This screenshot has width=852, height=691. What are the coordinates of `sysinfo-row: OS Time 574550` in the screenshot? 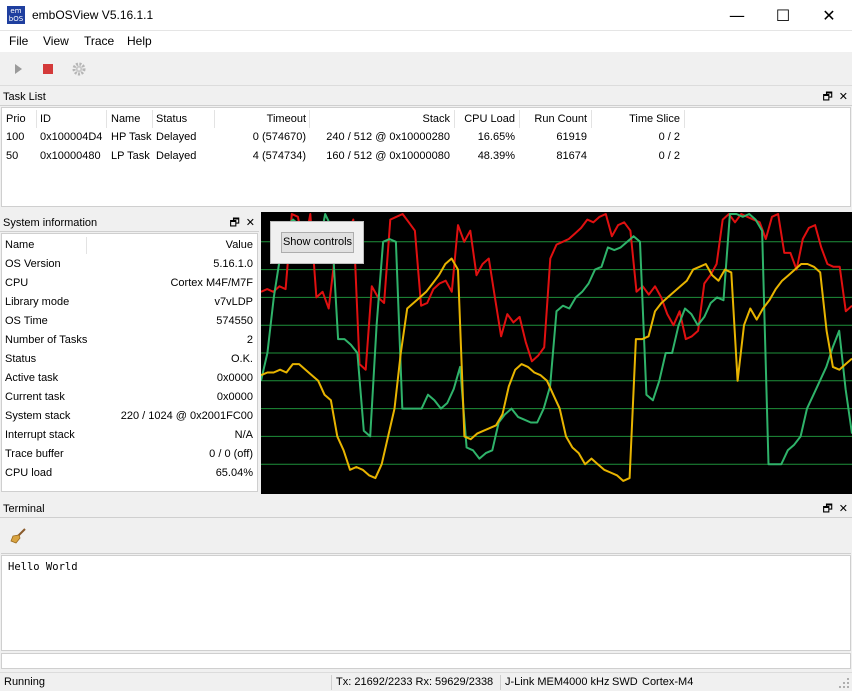 It's located at (129, 321).